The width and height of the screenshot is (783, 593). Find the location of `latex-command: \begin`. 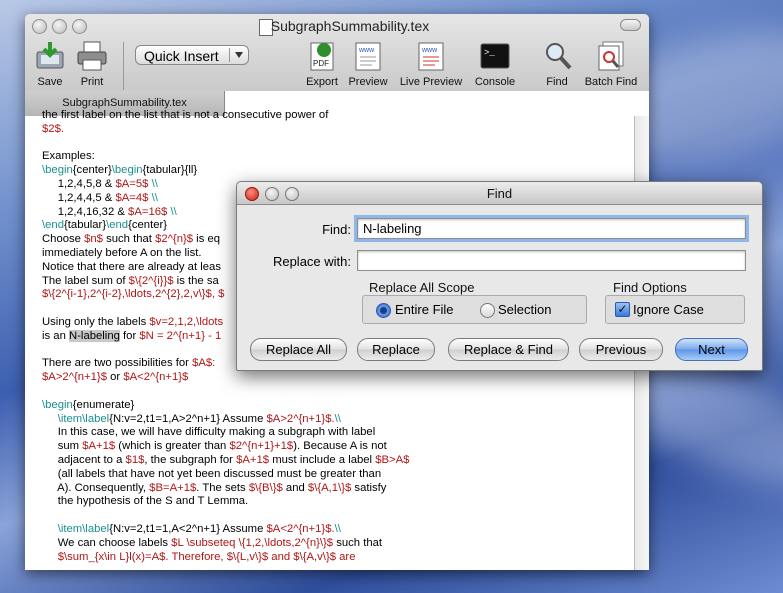

latex-command: \begin is located at coordinates (57, 170).